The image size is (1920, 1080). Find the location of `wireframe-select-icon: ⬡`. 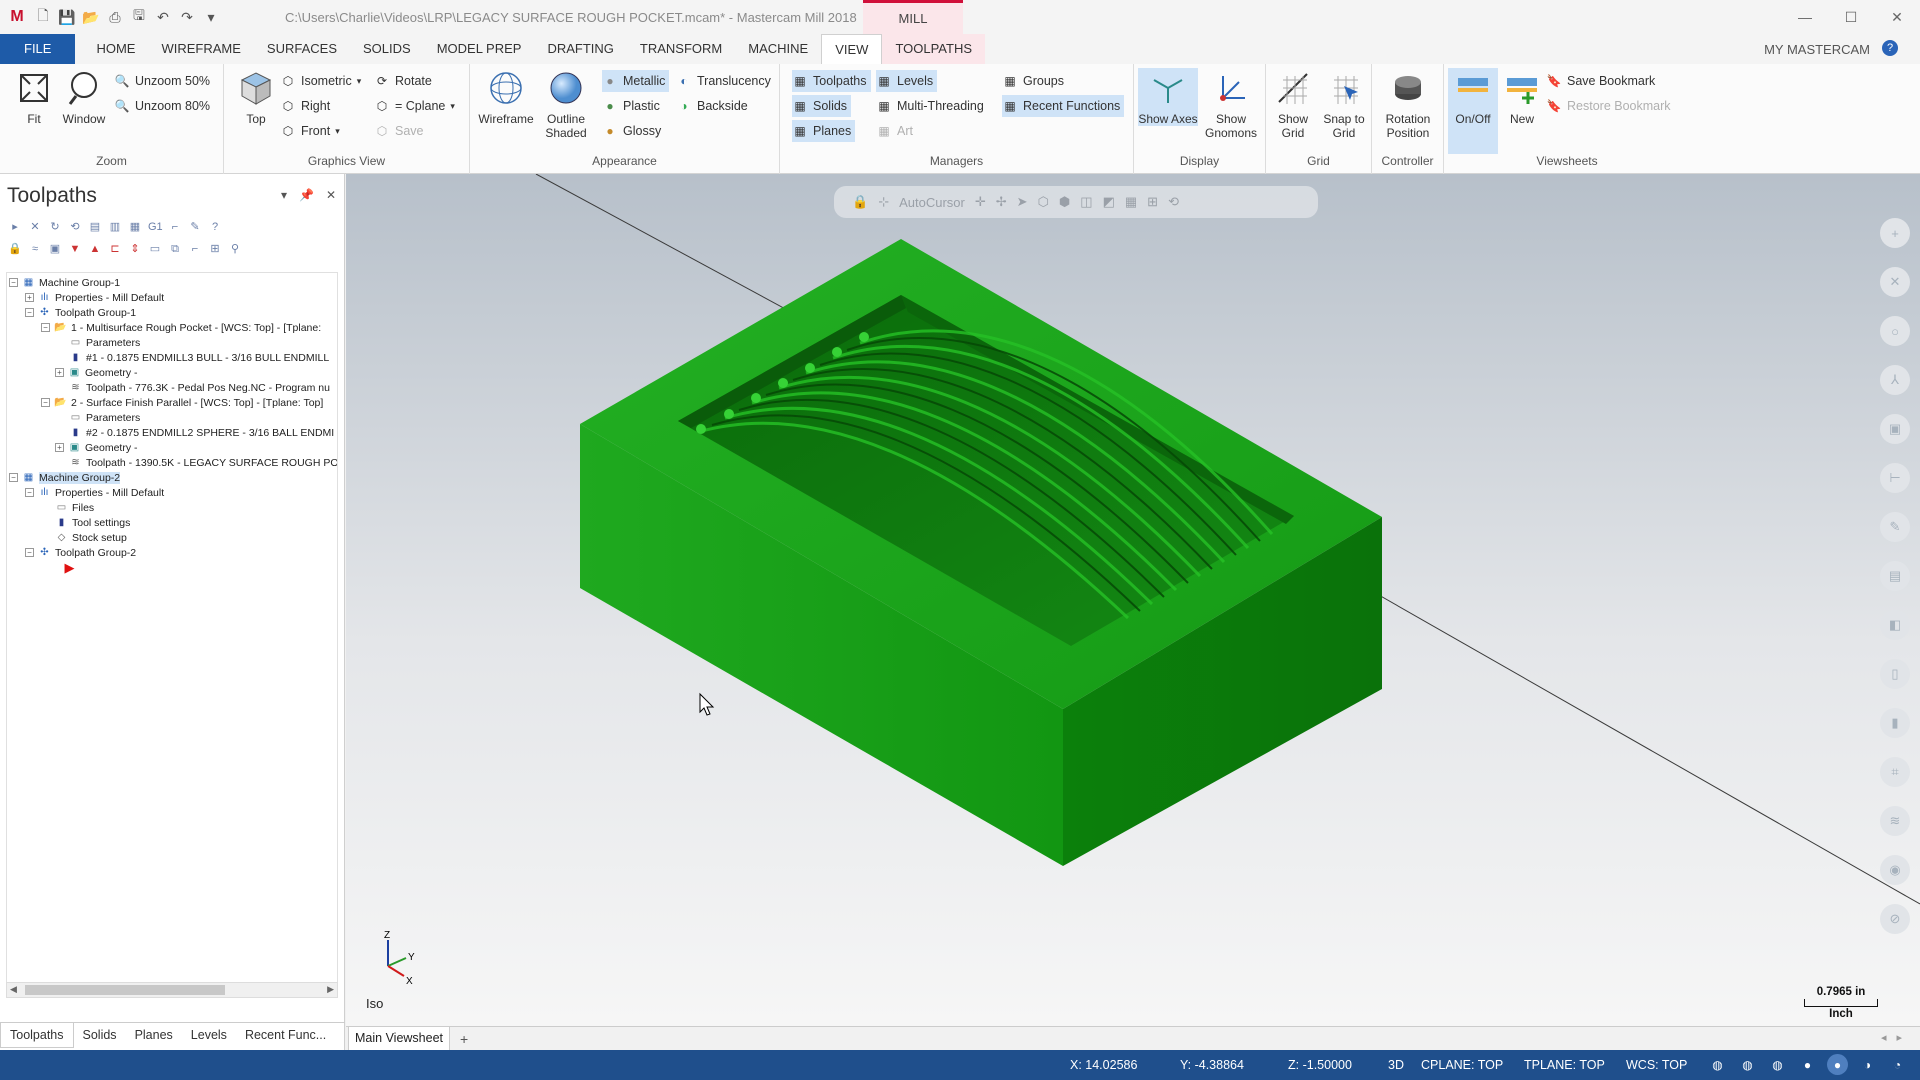

wireframe-select-icon: ⬡ is located at coordinates (1043, 202).